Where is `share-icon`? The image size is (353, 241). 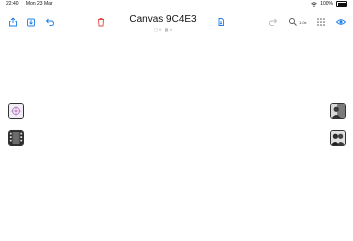
share-icon is located at coordinates (13, 22).